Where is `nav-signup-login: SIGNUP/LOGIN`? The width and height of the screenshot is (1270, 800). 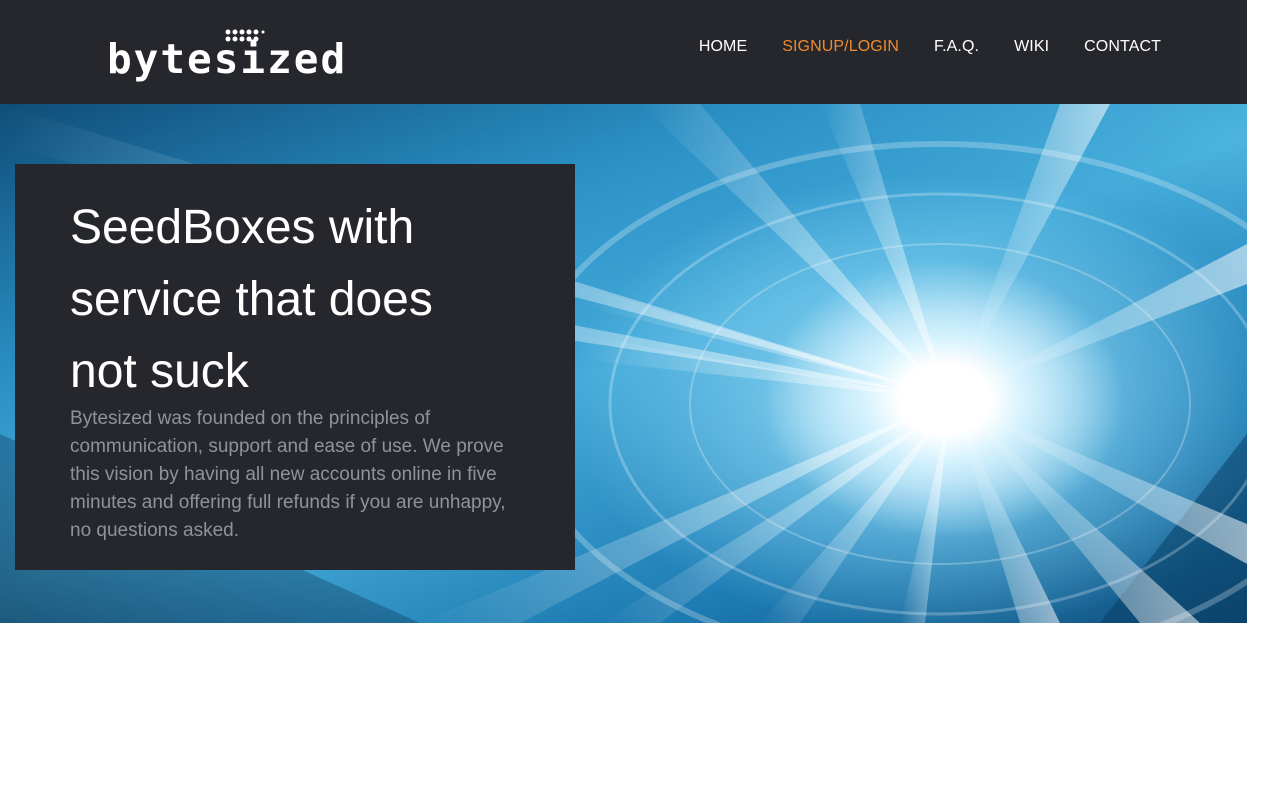 nav-signup-login: SIGNUP/LOGIN is located at coordinates (840, 47).